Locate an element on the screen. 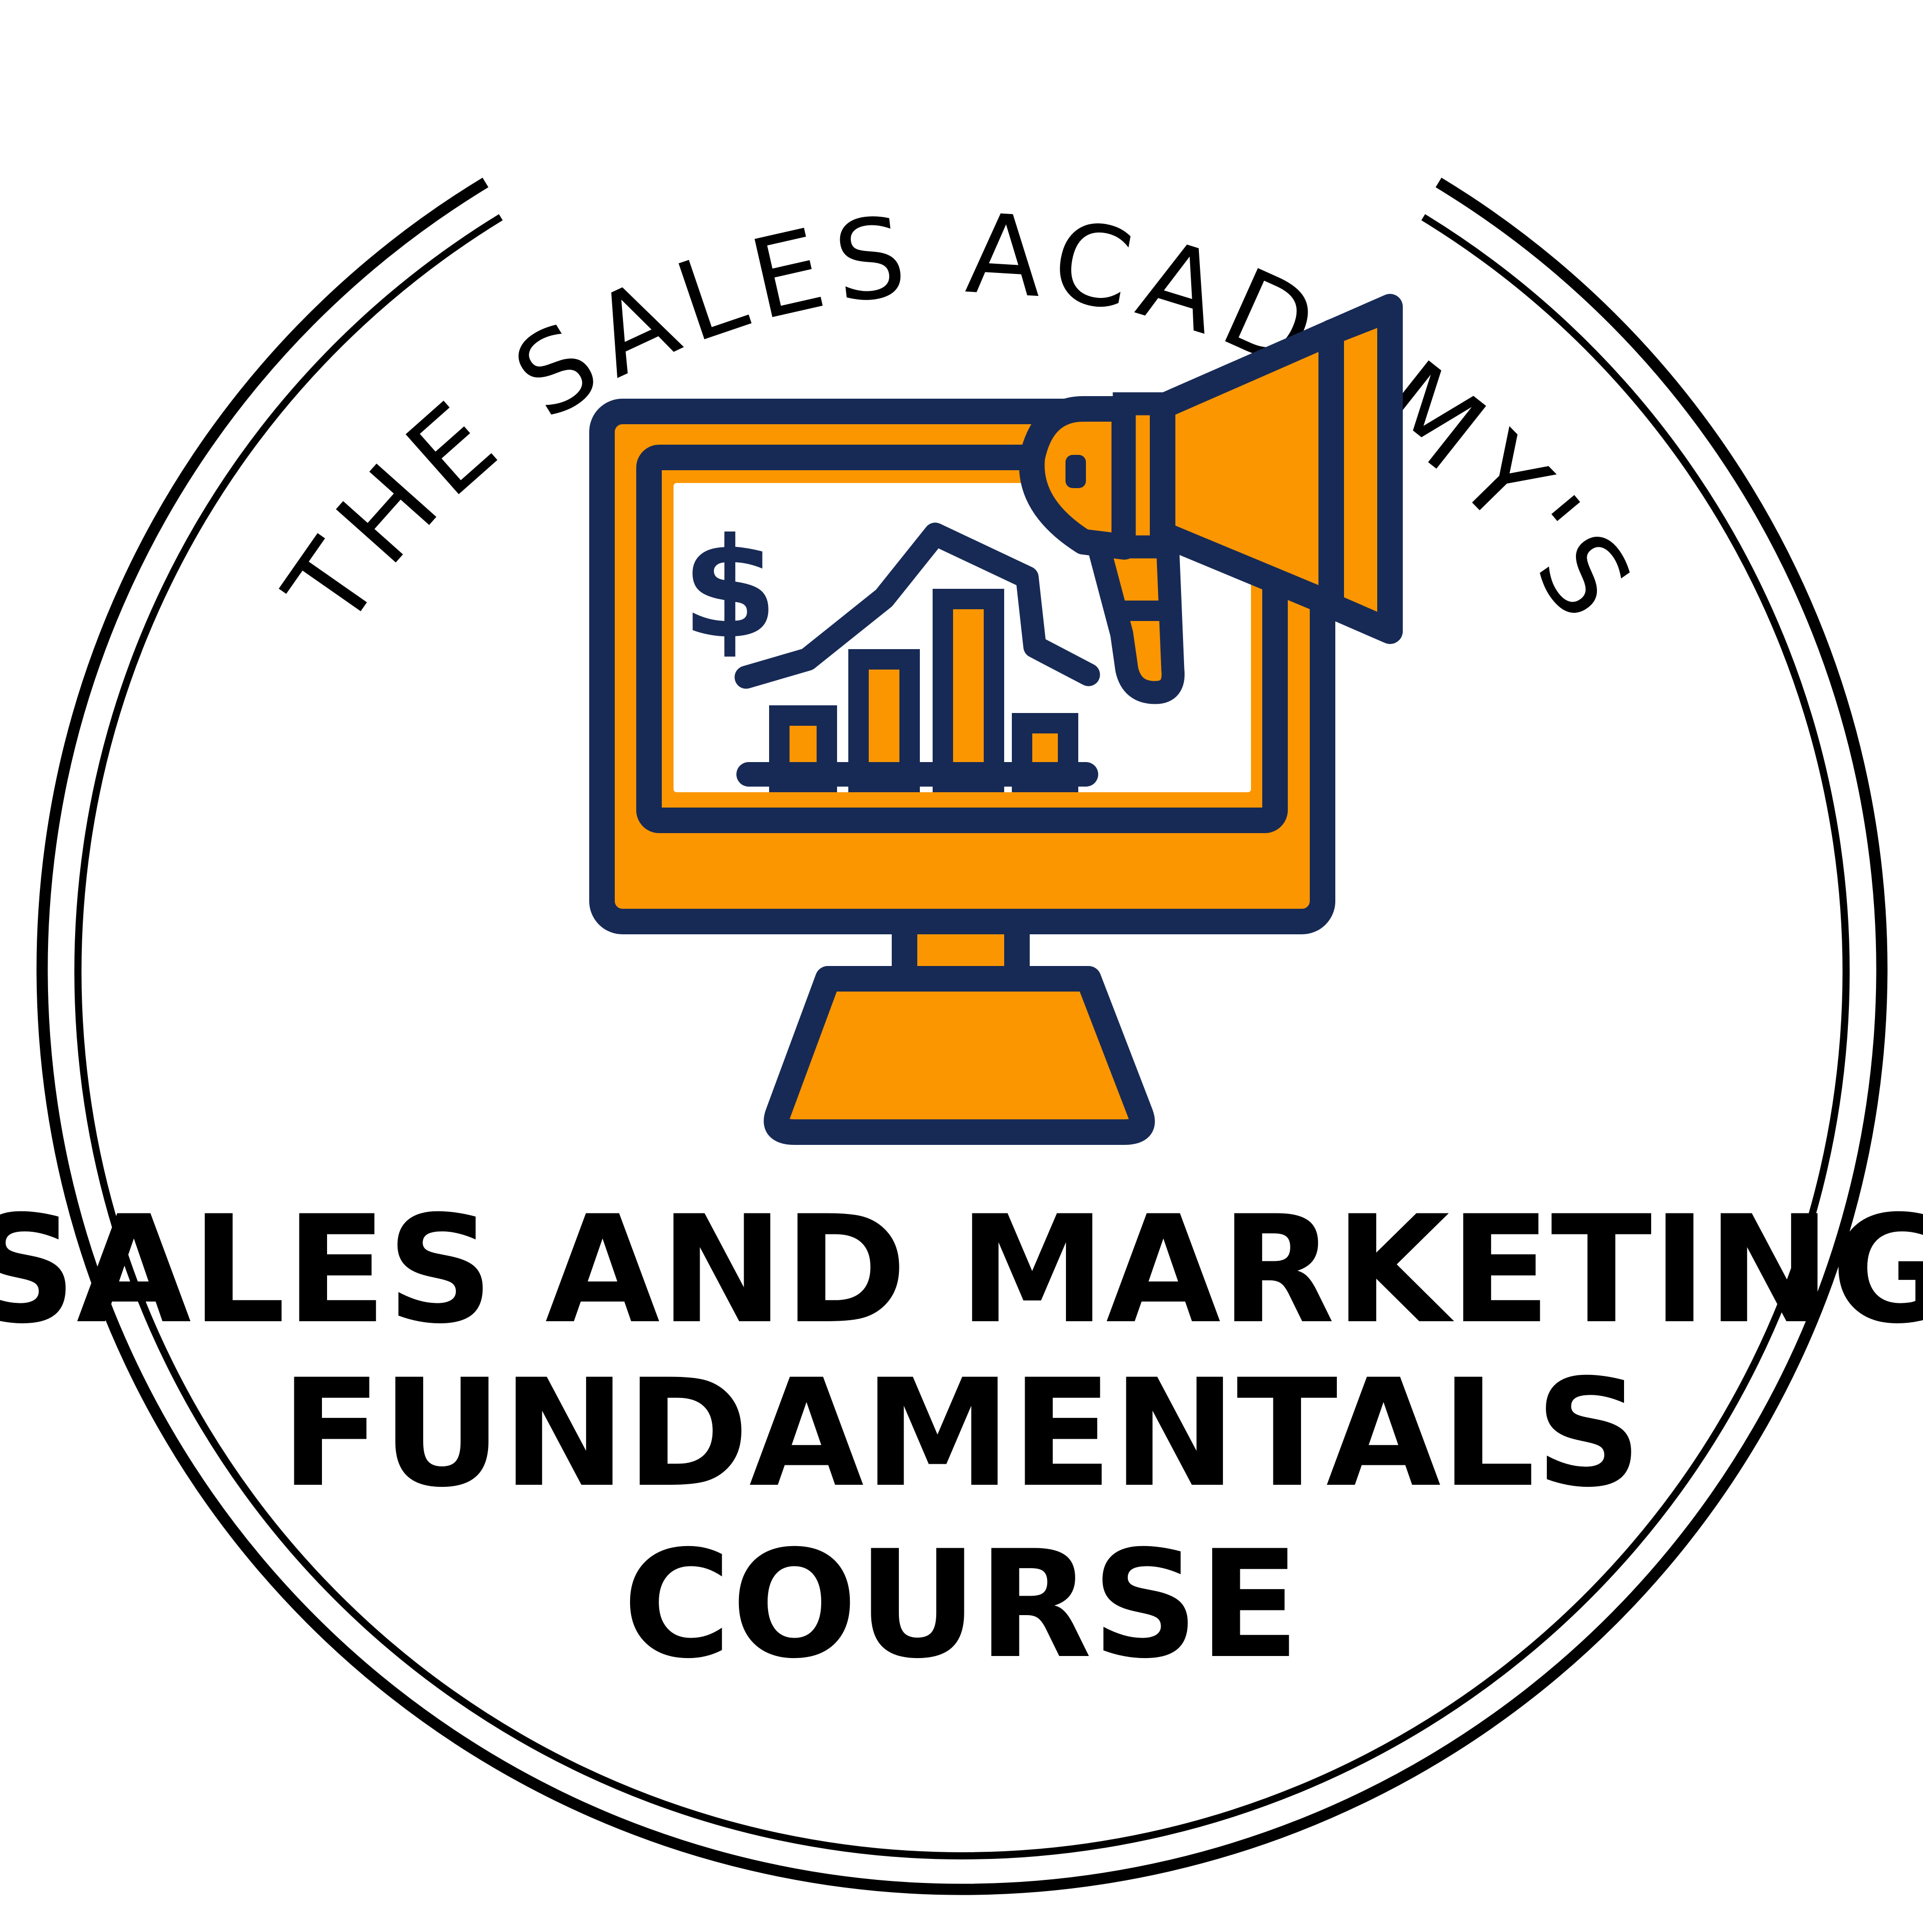 Image resolution: width=1923 pixels, height=1932 pixels. course-title-line-1: SALES AND MARKETING is located at coordinates (962, 1270).